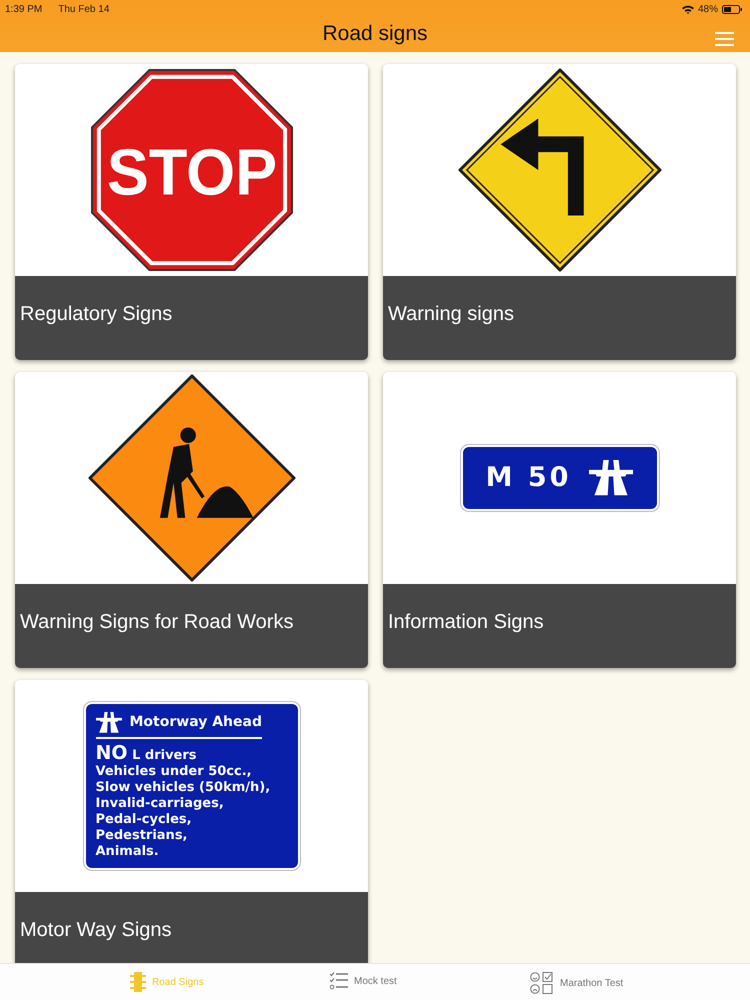 The image size is (750, 1000). What do you see at coordinates (144, 820) in the screenshot?
I see `sign-text: Pedal-cycles,` at bounding box center [144, 820].